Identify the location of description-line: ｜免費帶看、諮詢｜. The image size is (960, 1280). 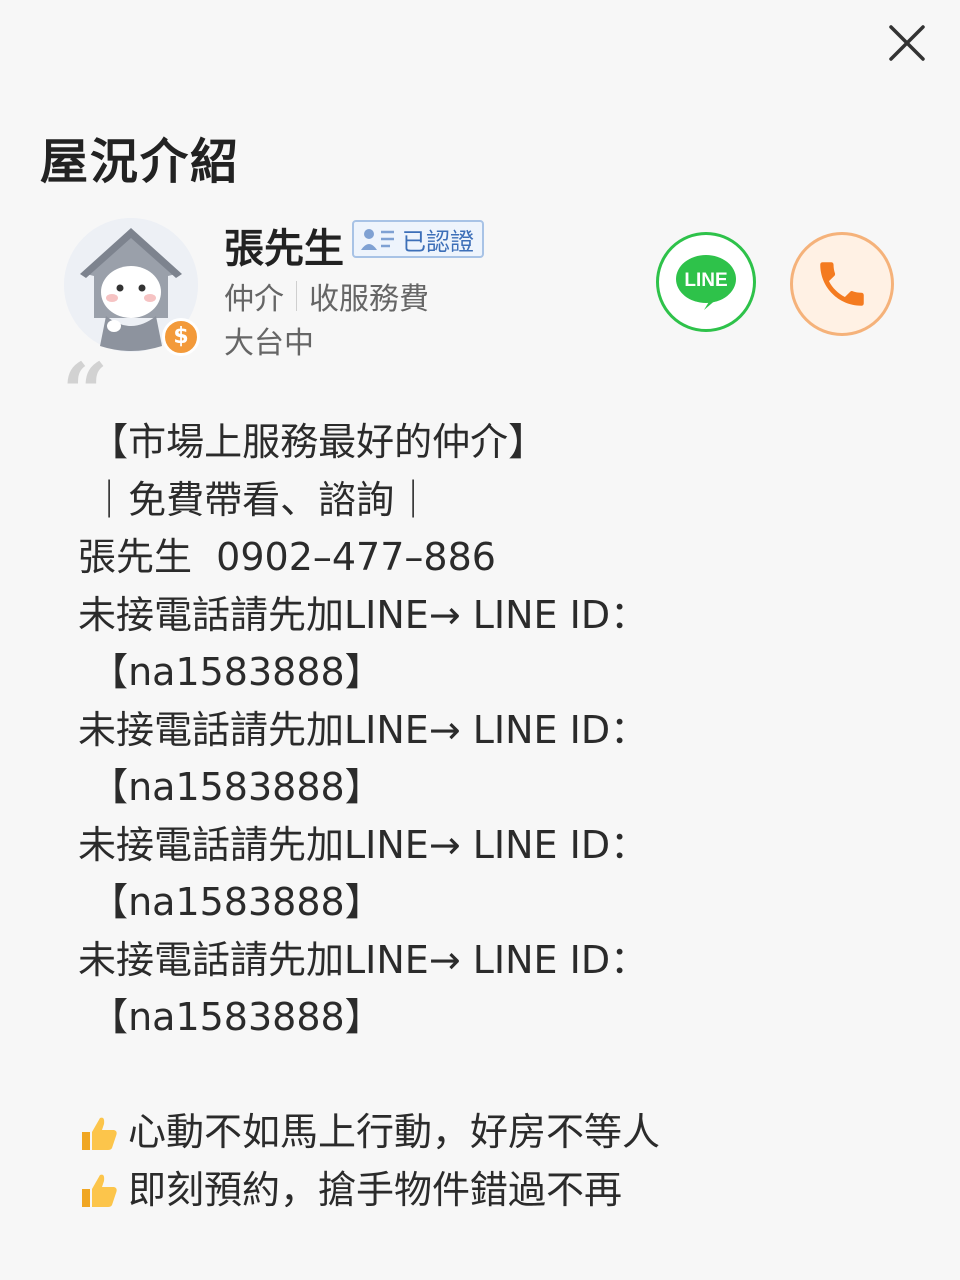
(255, 499).